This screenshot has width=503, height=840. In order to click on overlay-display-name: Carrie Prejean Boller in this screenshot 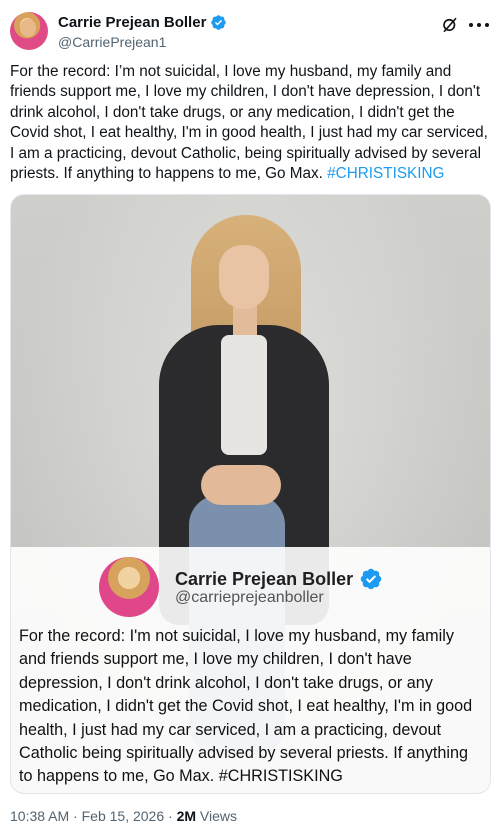, I will do `click(264, 578)`.